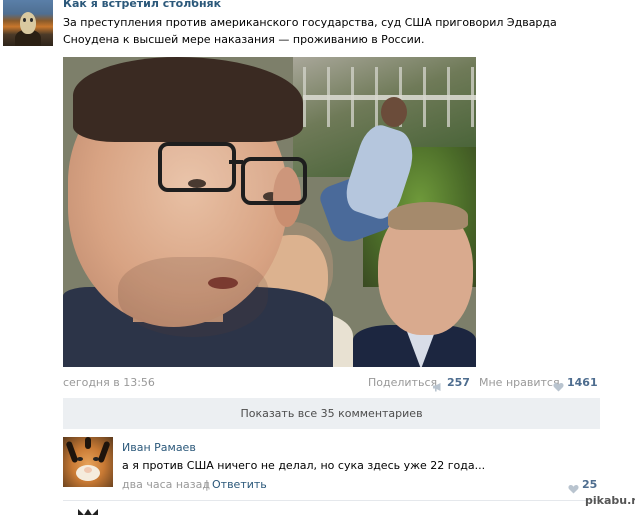 The image size is (635, 515). Describe the element at coordinates (519, 382) in the screenshot. I see `like-button: Мне нравится` at that location.